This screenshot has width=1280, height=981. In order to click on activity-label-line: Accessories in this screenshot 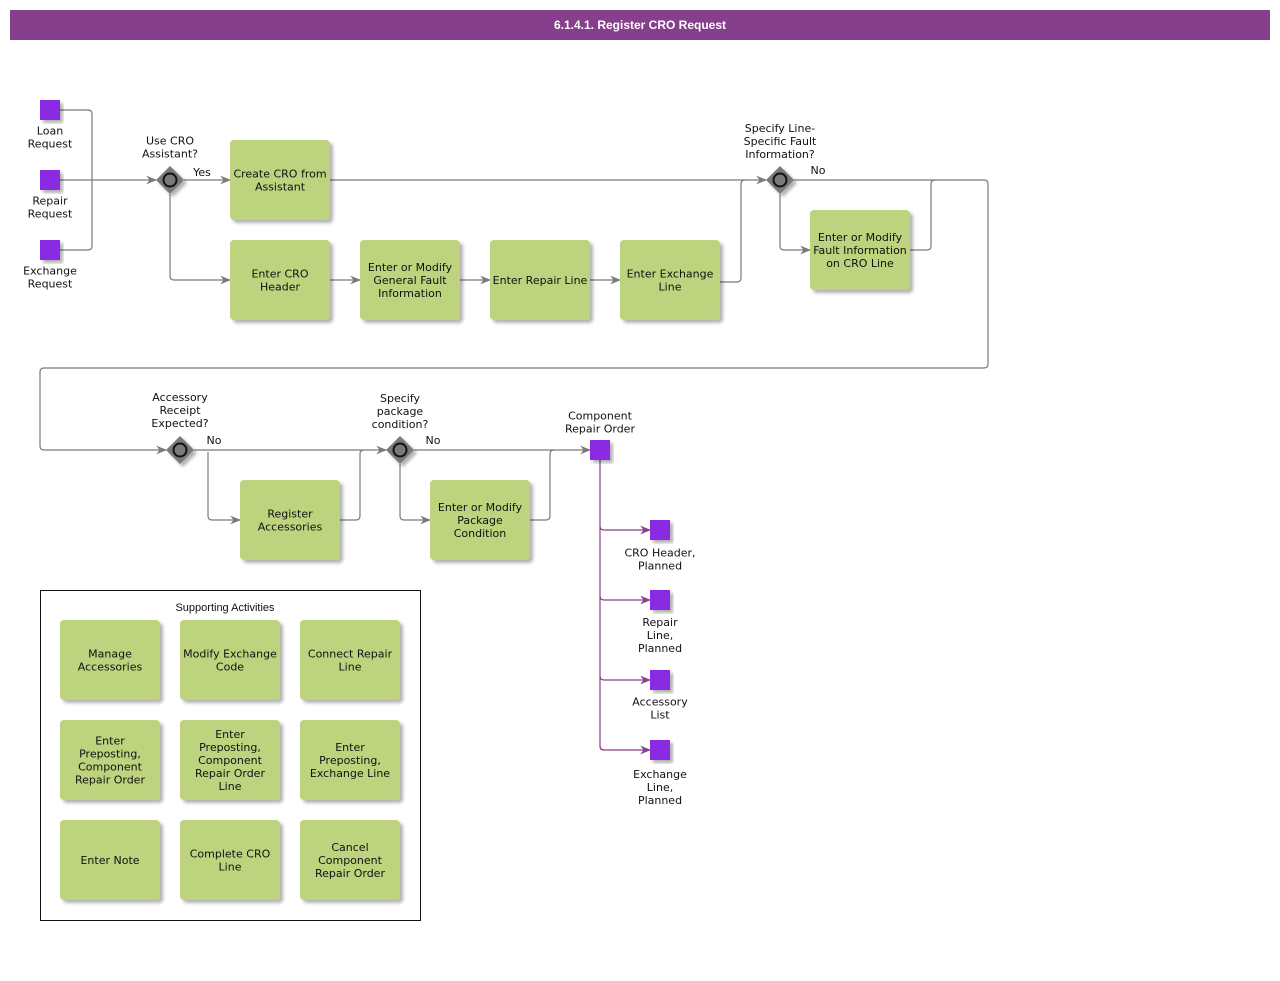, I will do `click(110, 667)`.